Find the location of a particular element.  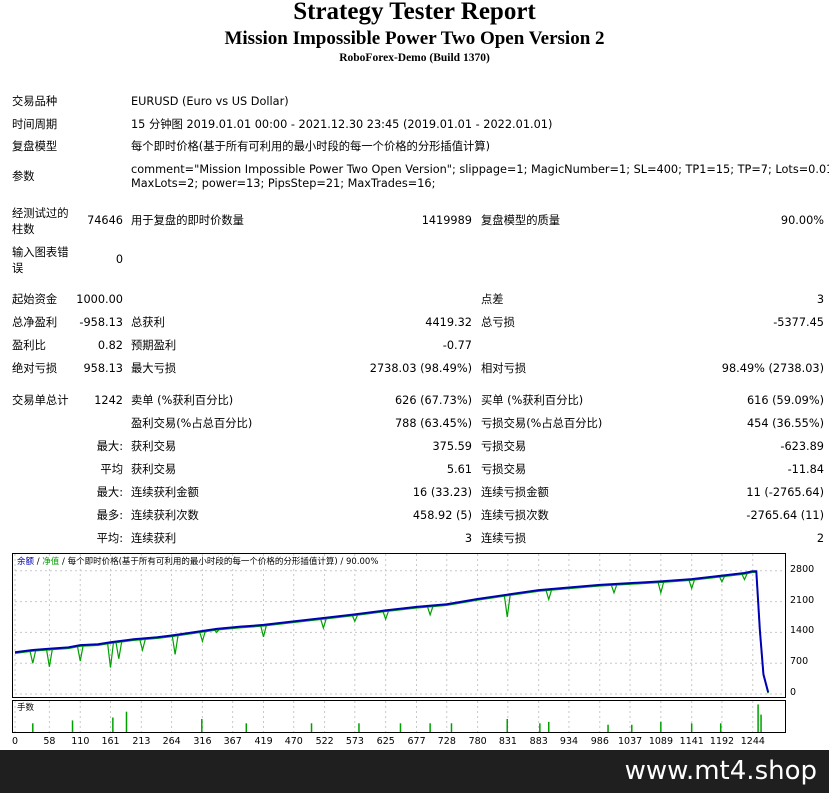

profit-trades-label: 盈利交易(%占总百分比) is located at coordinates (192, 423).